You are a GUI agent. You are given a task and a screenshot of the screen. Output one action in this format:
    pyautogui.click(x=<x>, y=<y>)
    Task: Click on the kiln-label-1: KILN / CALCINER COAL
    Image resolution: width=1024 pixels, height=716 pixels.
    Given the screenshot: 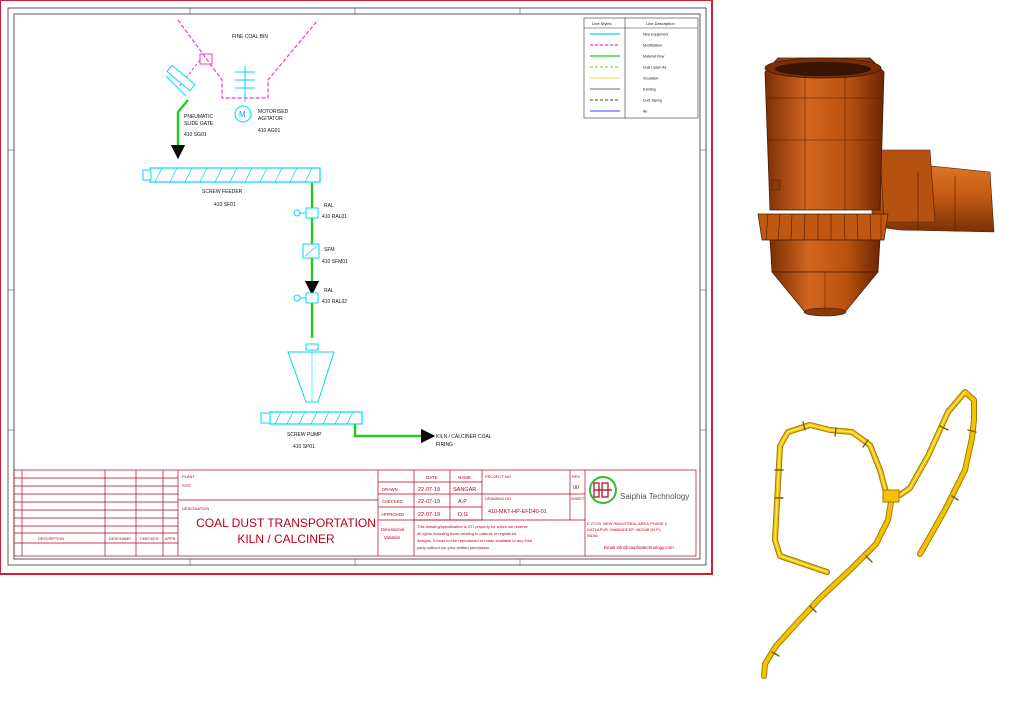 What is the action you would take?
    pyautogui.click(x=464, y=437)
    